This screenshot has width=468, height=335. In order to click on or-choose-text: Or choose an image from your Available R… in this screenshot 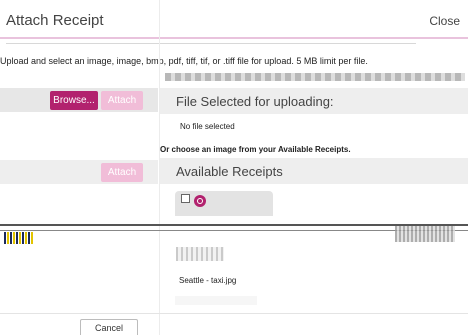, I will do `click(255, 149)`.